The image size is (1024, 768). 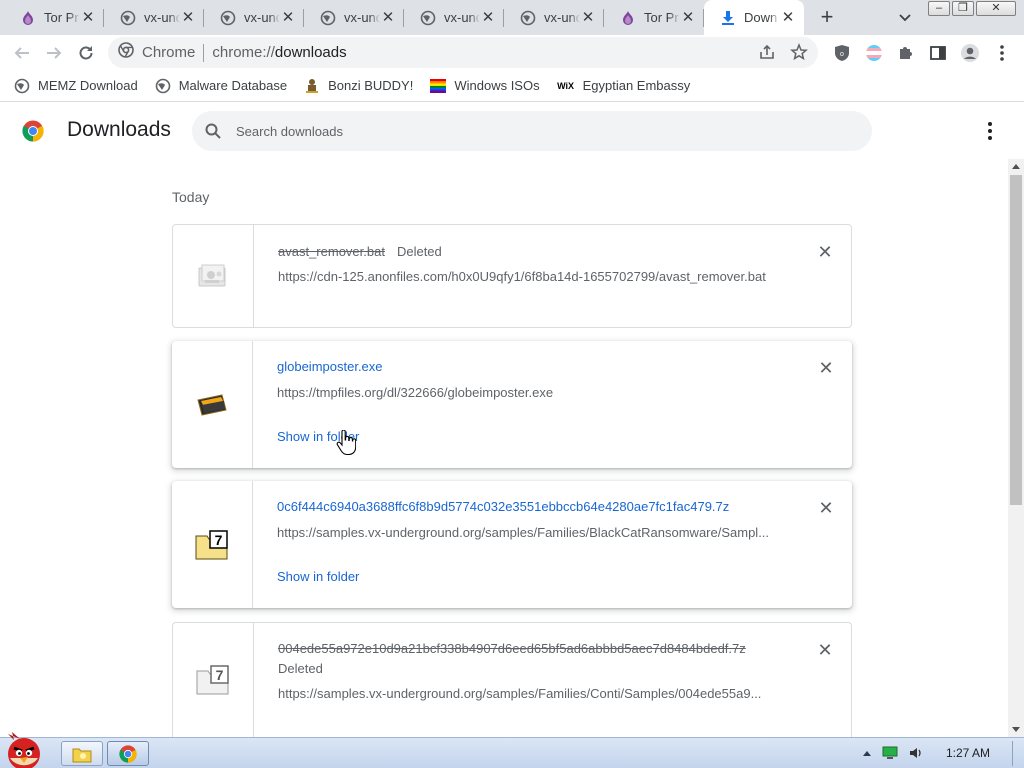 I want to click on show-desktop-button, so click(x=1017, y=753).